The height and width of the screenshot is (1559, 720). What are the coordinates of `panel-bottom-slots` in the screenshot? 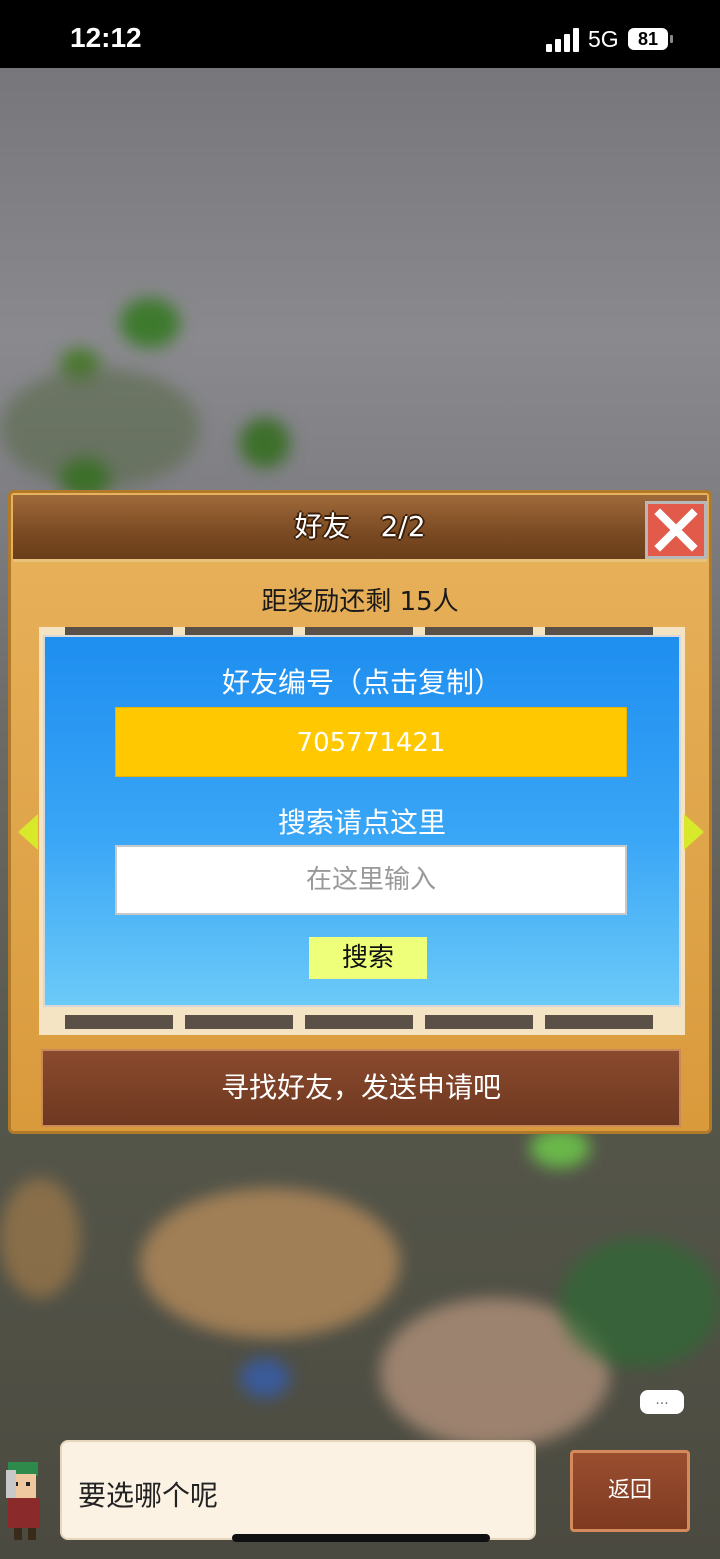 It's located at (362, 1022).